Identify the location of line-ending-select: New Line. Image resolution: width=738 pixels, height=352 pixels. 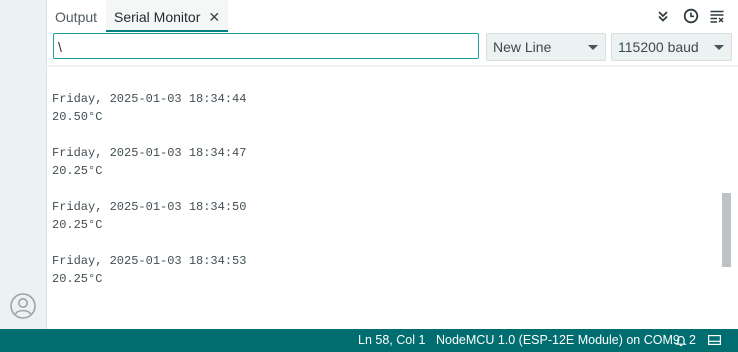
(546, 47).